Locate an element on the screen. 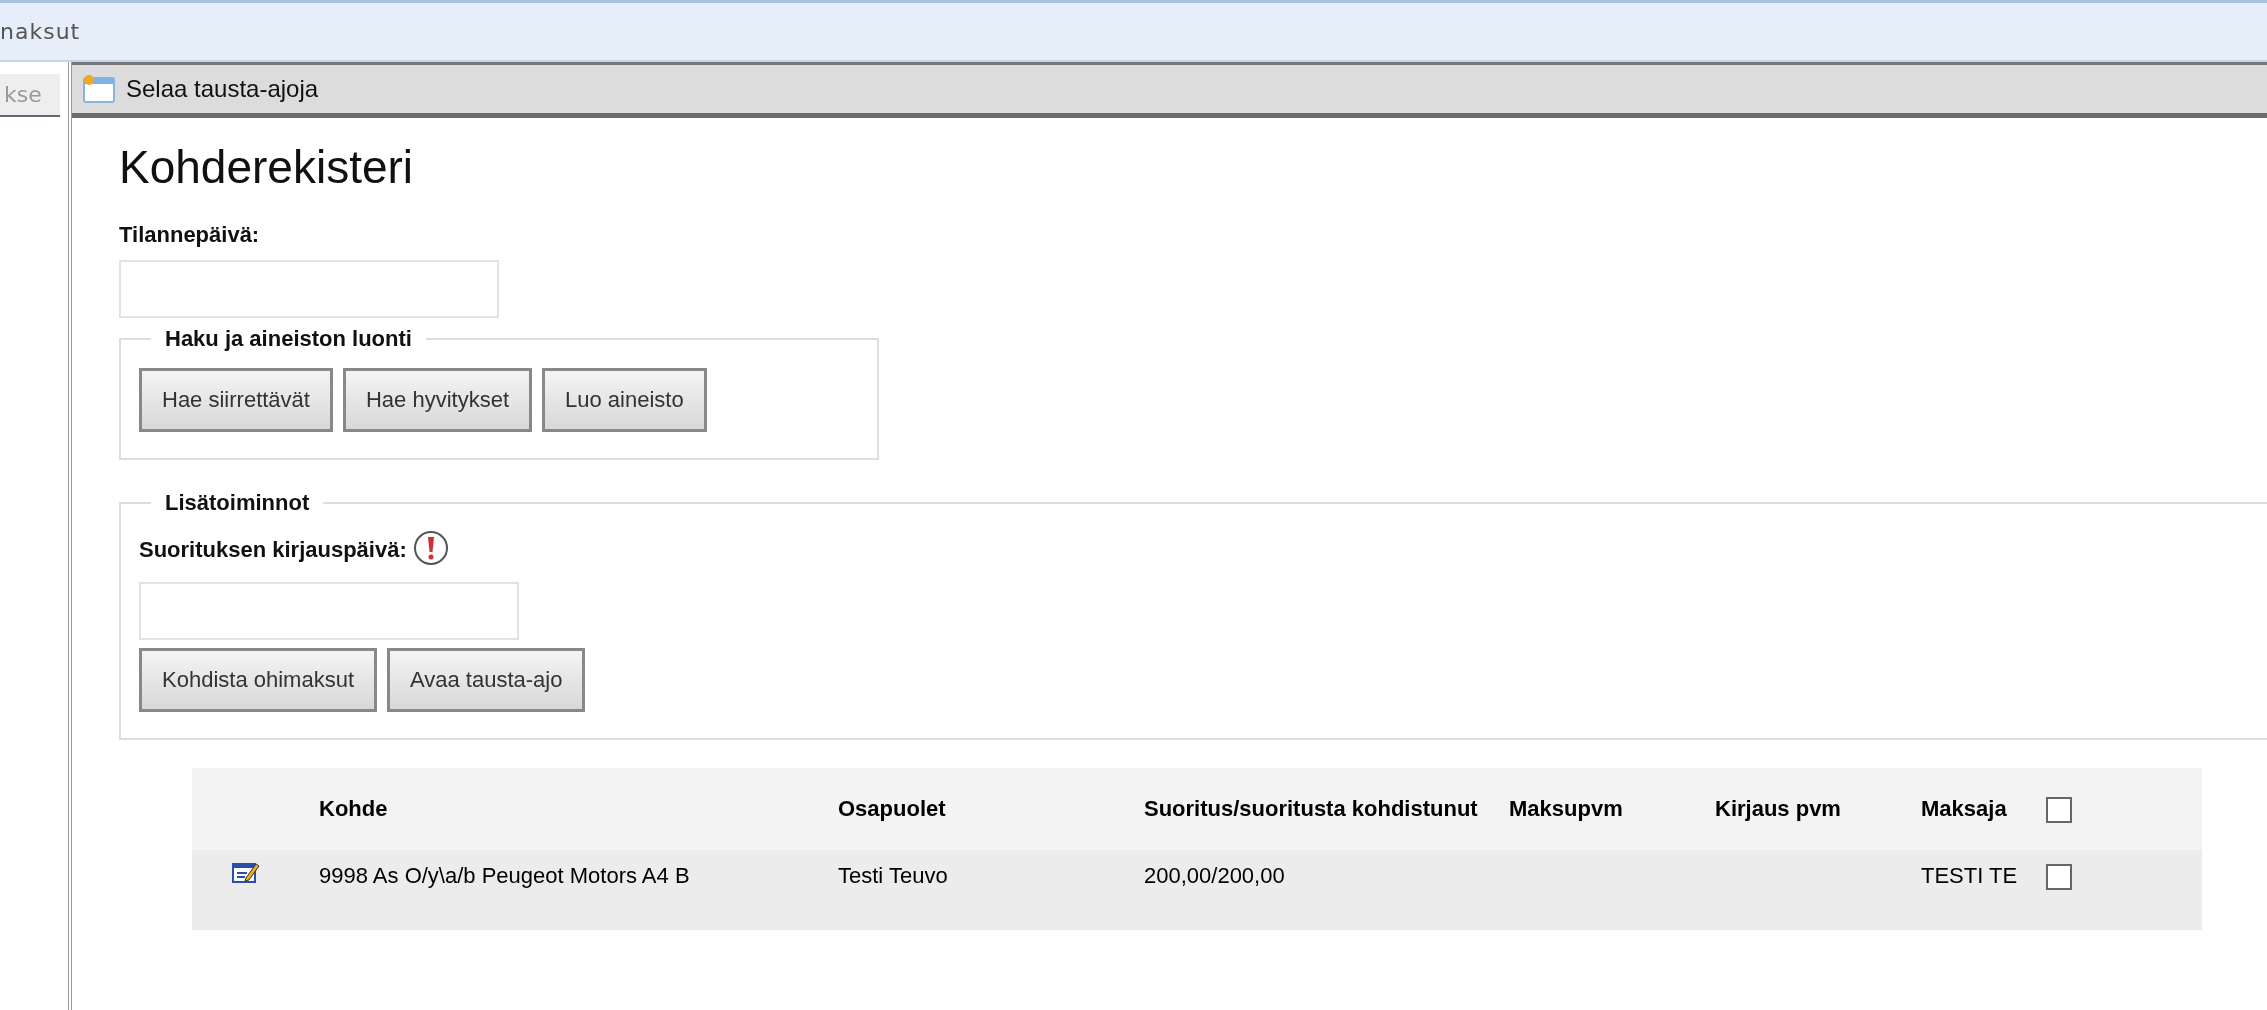  table-cell: 9998 As O/y\a/b Peugeot Motors A4 B is located at coordinates (504, 875).